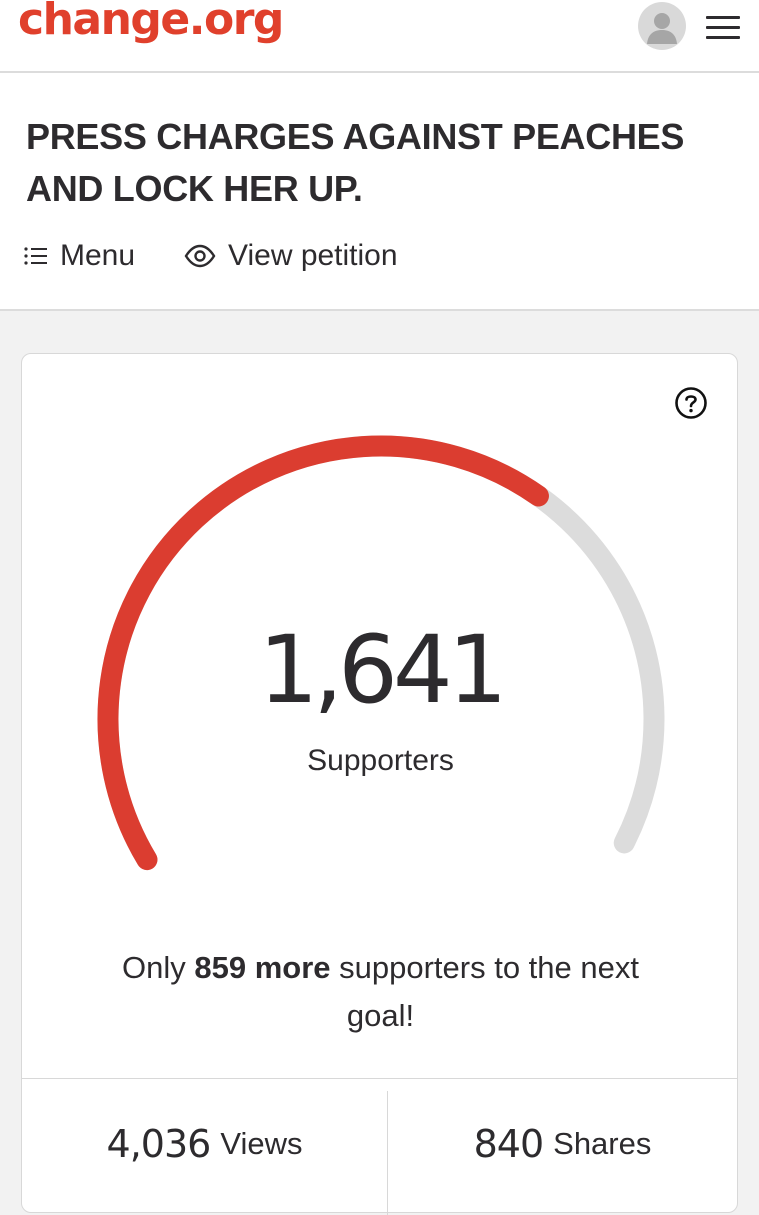  I want to click on list-icon, so click(36, 256).